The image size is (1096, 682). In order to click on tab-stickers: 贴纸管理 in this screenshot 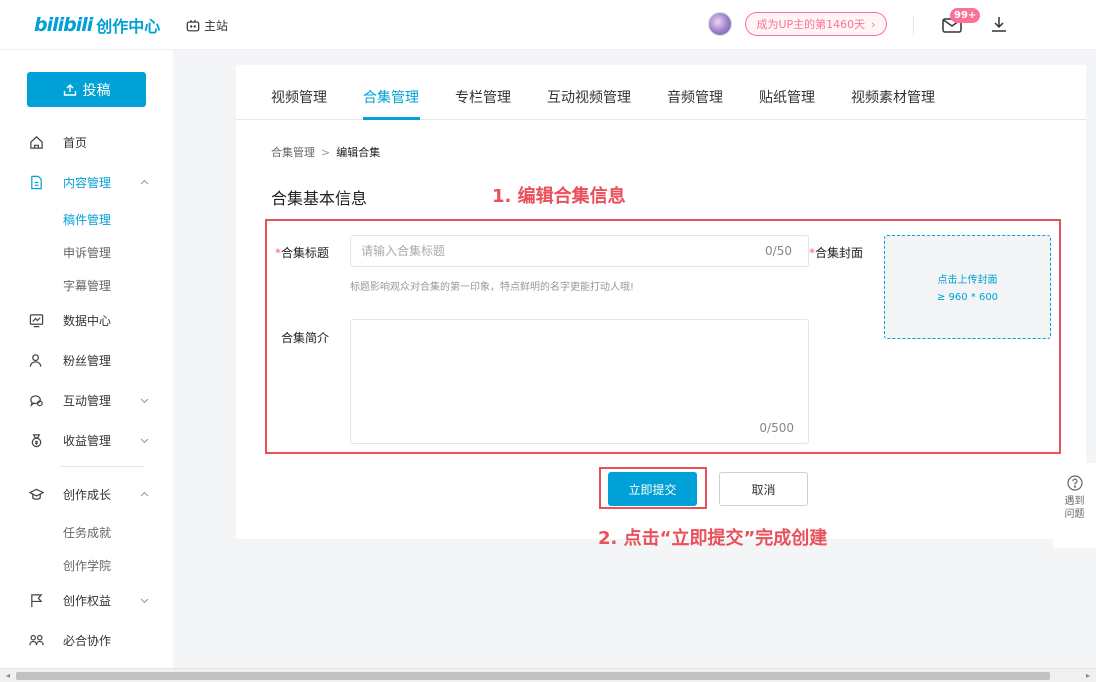, I will do `click(787, 97)`.